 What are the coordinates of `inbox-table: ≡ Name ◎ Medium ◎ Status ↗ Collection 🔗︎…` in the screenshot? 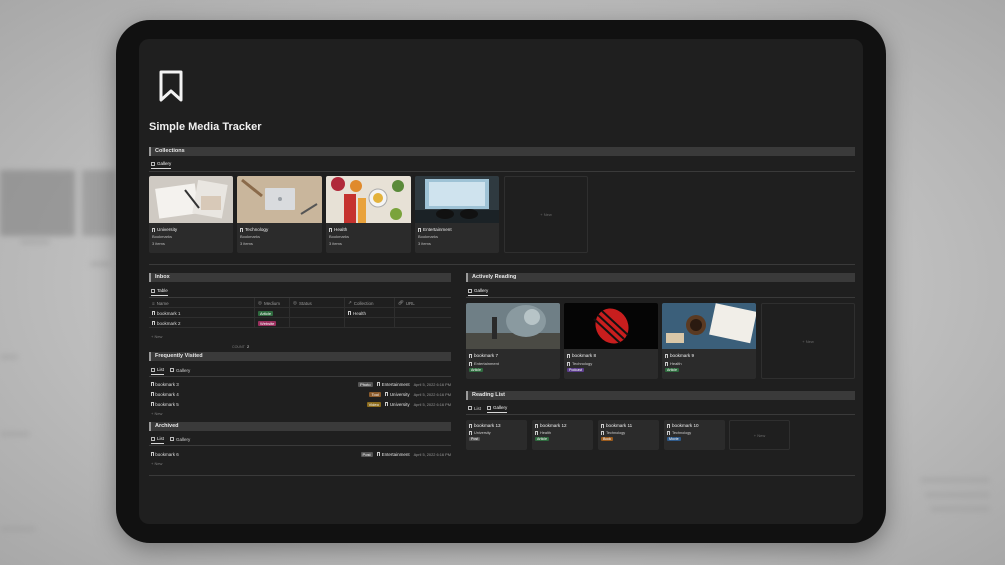 It's located at (300, 318).